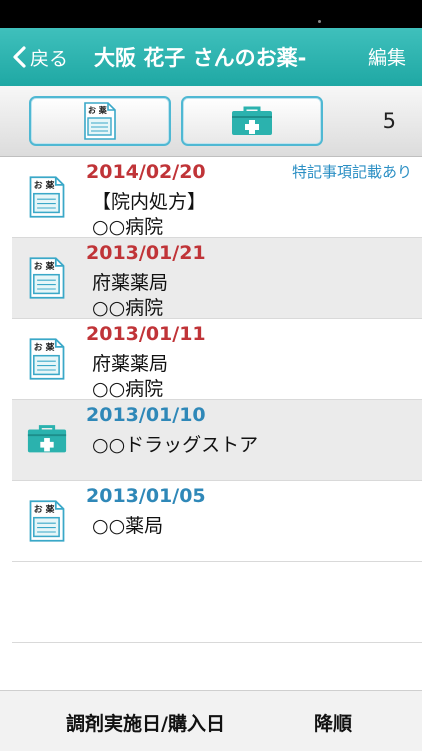  Describe the element at coordinates (217, 602) in the screenshot. I see `empty-row` at that location.